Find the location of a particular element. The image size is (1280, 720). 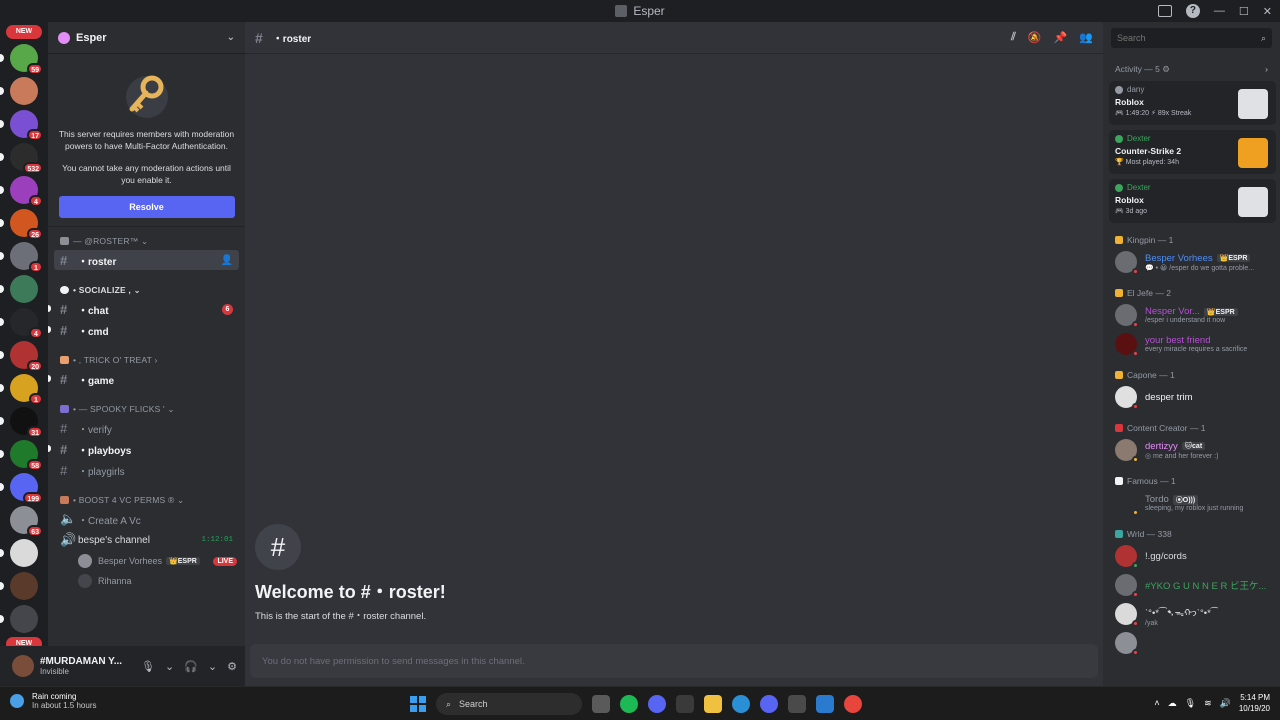

help-icon: ? is located at coordinates (1192, 11).